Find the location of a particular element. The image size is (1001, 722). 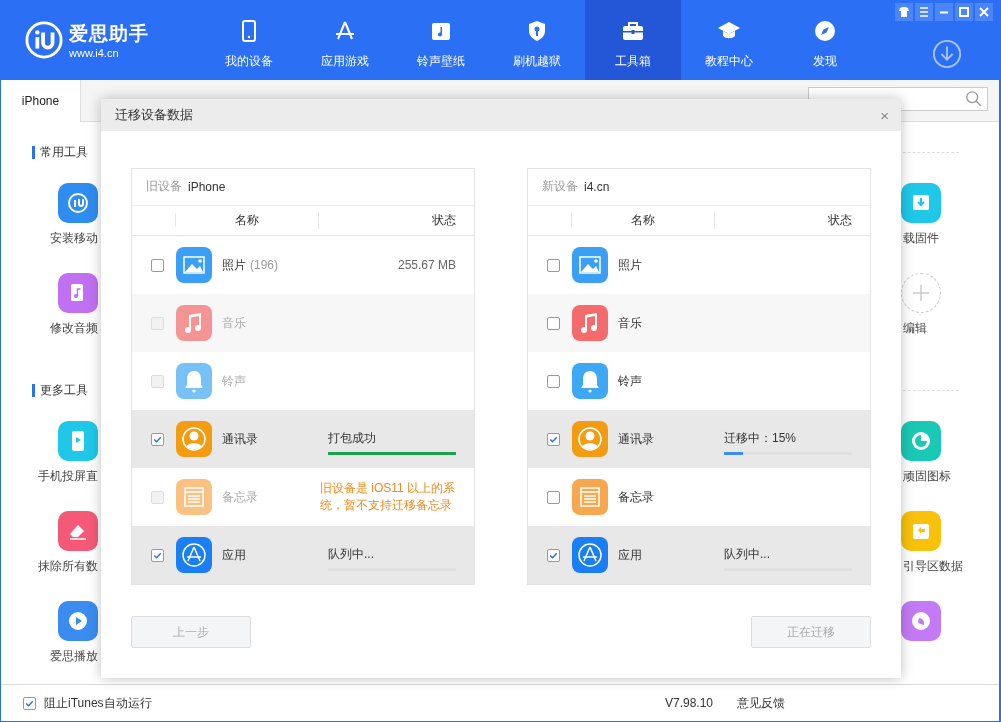

nav-tab: 刷机越狱 is located at coordinates (537, 40).